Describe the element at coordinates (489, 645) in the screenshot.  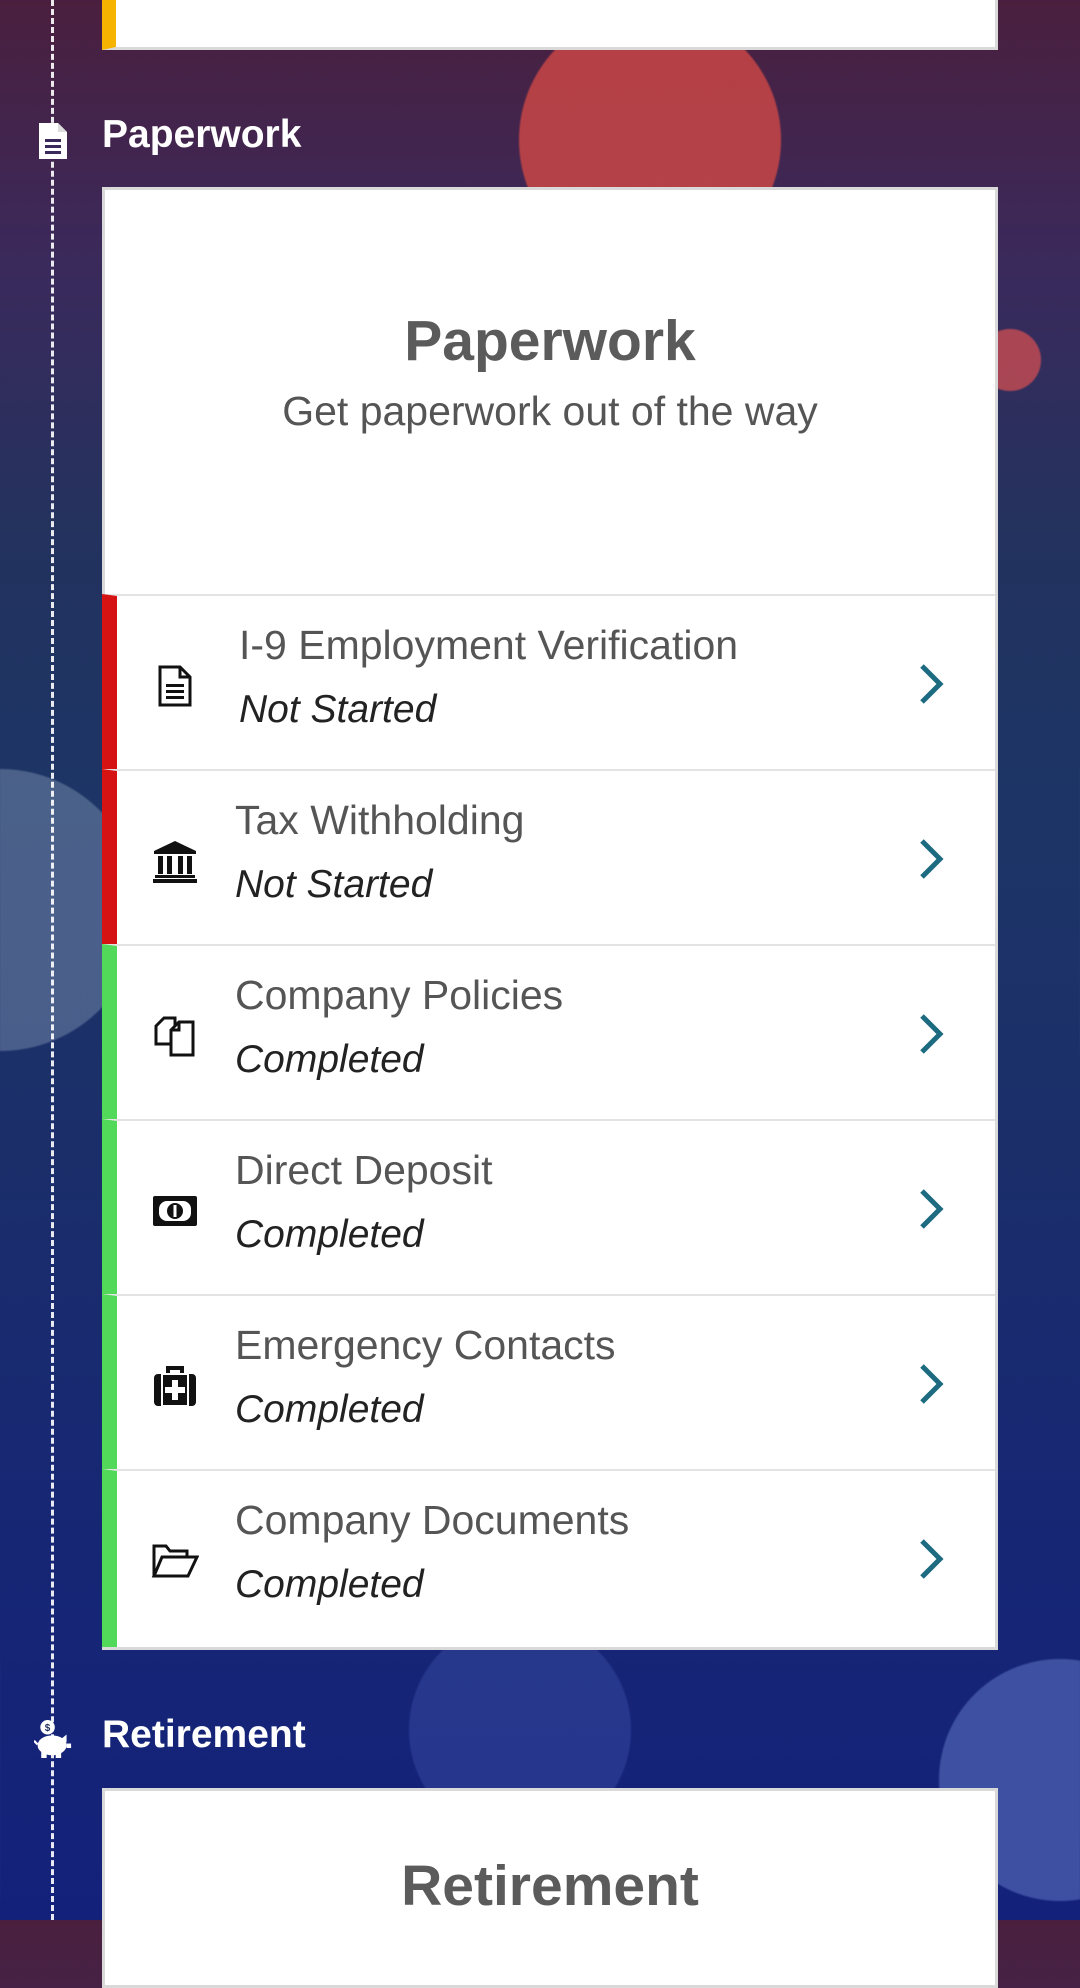
I see `task-title: I-9 Employment Verification` at that location.